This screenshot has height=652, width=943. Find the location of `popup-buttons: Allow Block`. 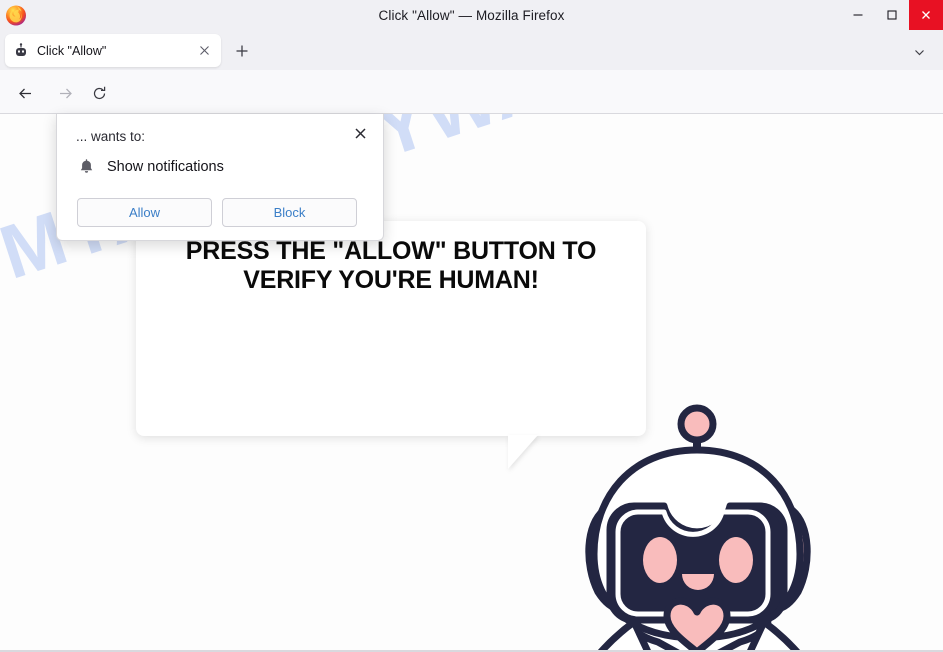

popup-buttons: Allow Block is located at coordinates (222, 212).